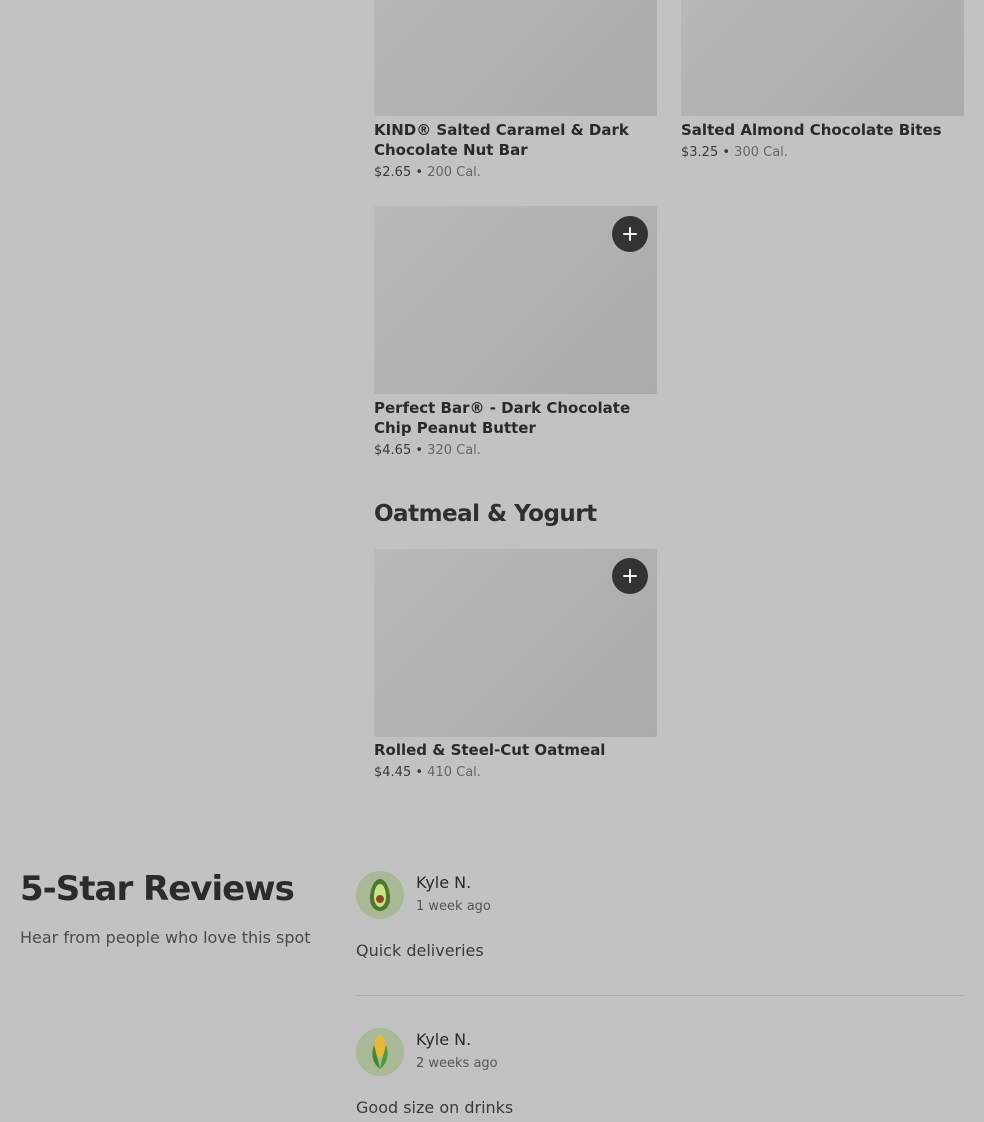 This screenshot has height=1122, width=984. What do you see at coordinates (700, 152) in the screenshot?
I see `item-price: $3.25` at bounding box center [700, 152].